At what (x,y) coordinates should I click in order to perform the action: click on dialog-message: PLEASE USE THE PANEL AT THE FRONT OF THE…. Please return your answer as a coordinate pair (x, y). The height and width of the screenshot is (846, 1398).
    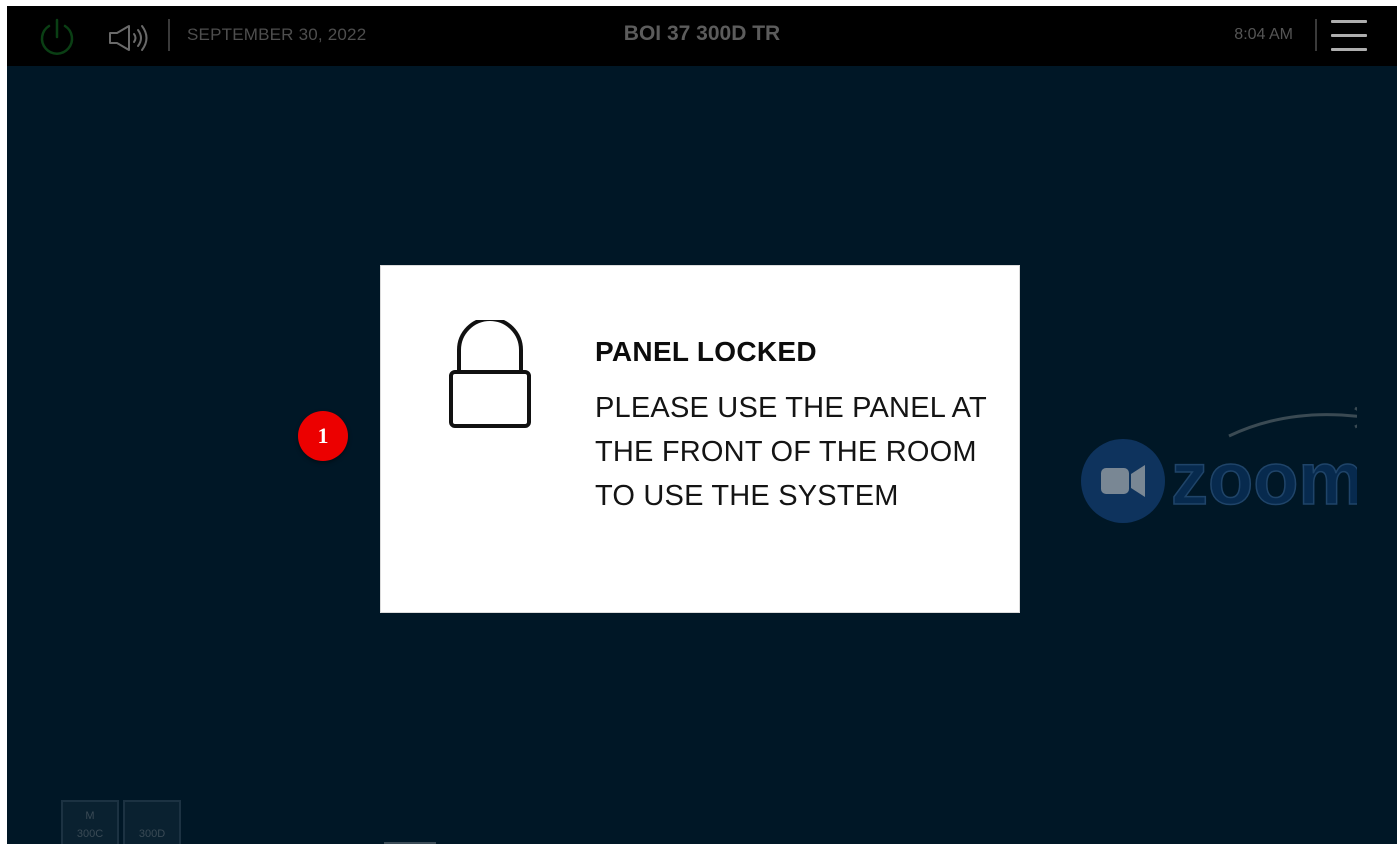
    Looking at the image, I should click on (791, 452).